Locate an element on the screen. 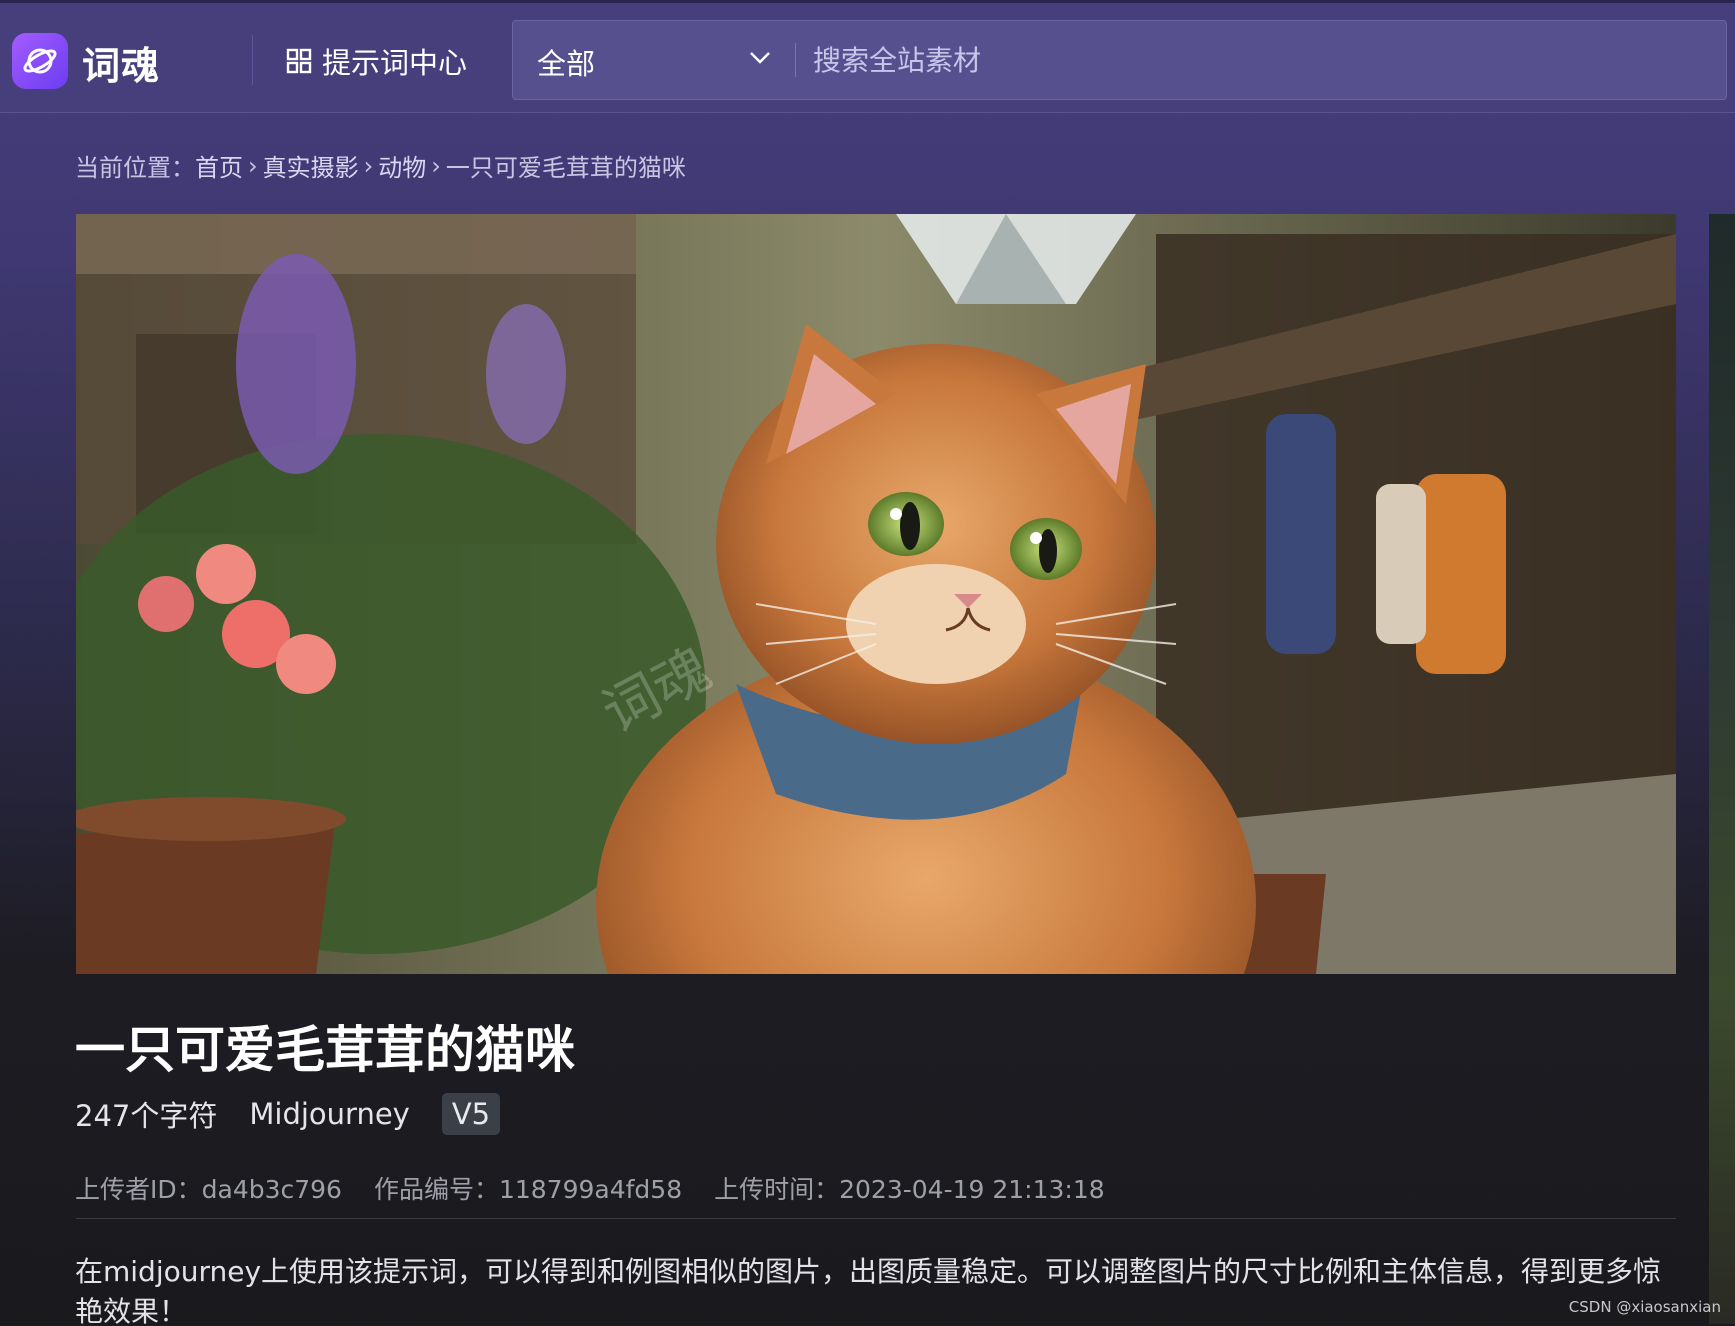 Image resolution: width=1735 pixels, height=1326 pixels. top-header: 词魂 提示词中心 全部 is located at coordinates (867, 56).